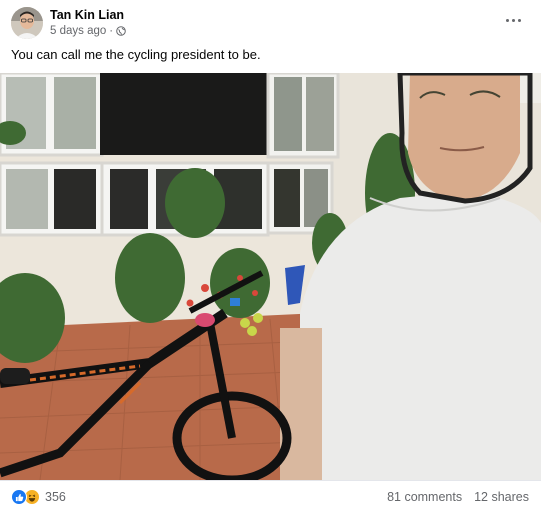 The image size is (541, 512). What do you see at coordinates (38, 497) in the screenshot?
I see `reactions-summary: 356` at bounding box center [38, 497].